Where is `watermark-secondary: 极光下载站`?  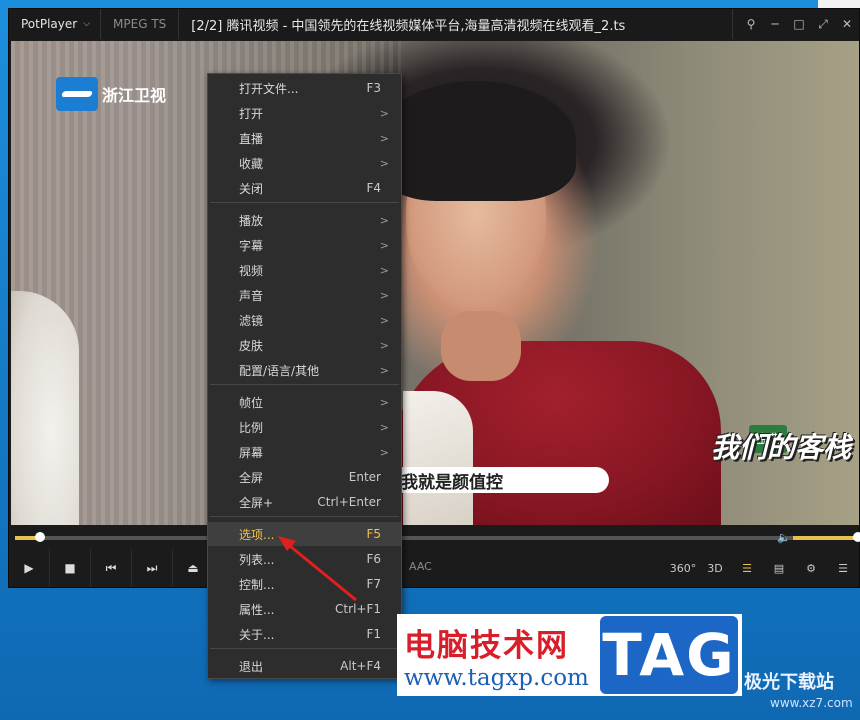 watermark-secondary: 极光下载站 is located at coordinates (789, 682).